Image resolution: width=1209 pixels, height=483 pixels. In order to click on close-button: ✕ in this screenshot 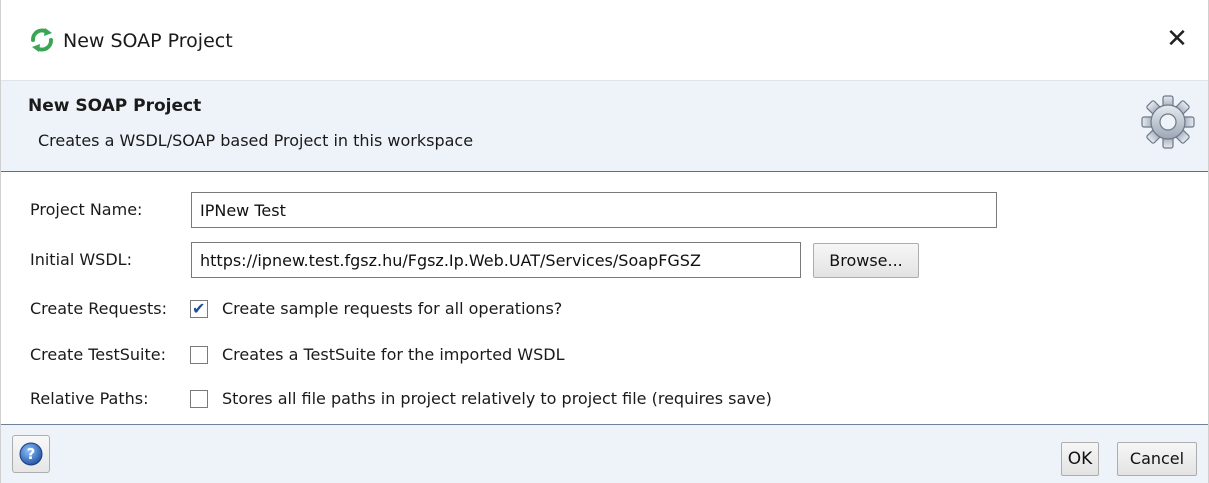, I will do `click(1177, 39)`.